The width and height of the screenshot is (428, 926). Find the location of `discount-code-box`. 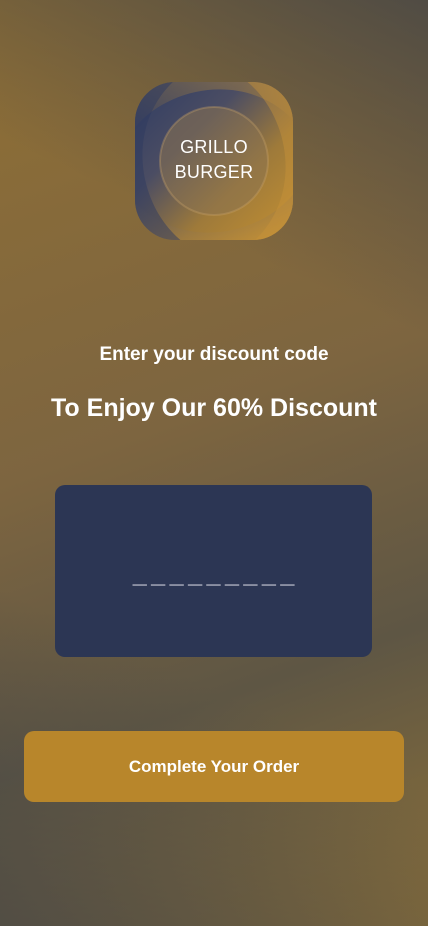

discount-code-box is located at coordinates (215, 572).